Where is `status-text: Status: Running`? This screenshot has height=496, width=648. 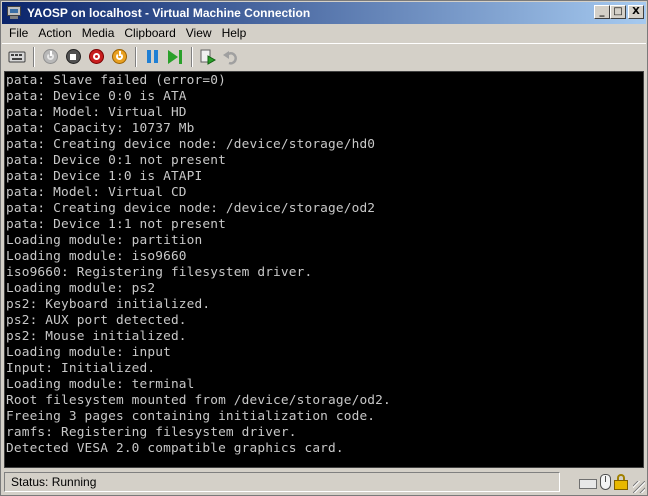 status-text: Status: Running is located at coordinates (54, 482).